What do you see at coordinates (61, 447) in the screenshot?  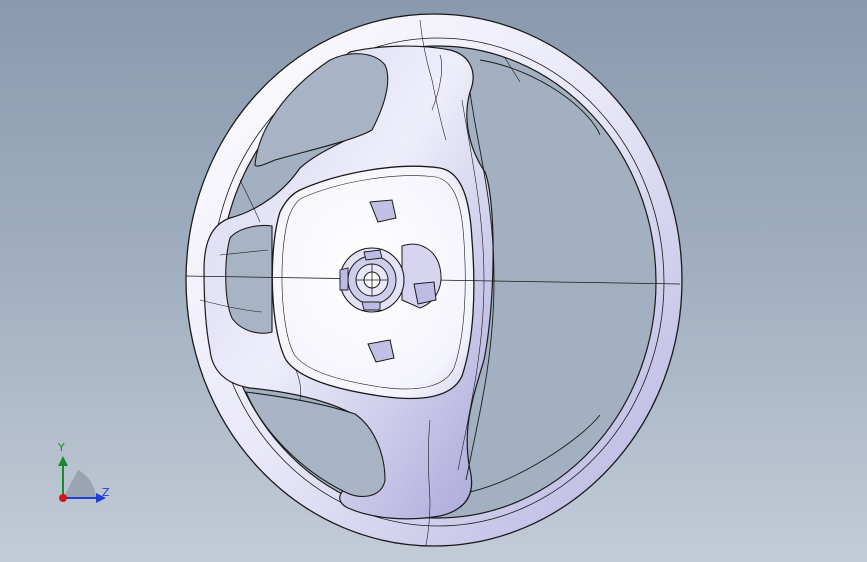 I see `triad-y-label: Y` at bounding box center [61, 447].